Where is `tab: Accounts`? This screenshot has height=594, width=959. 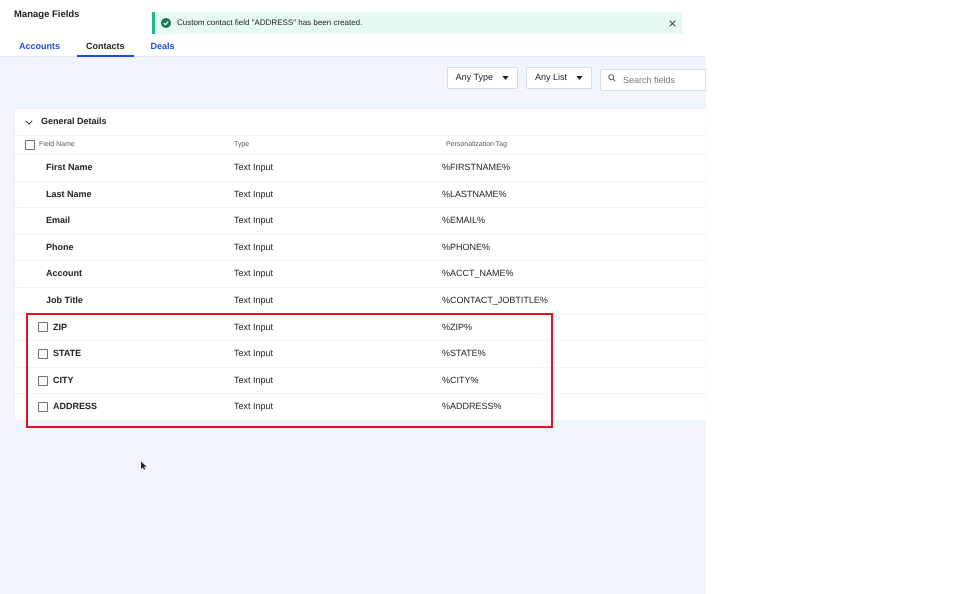 tab: Accounts is located at coordinates (40, 48).